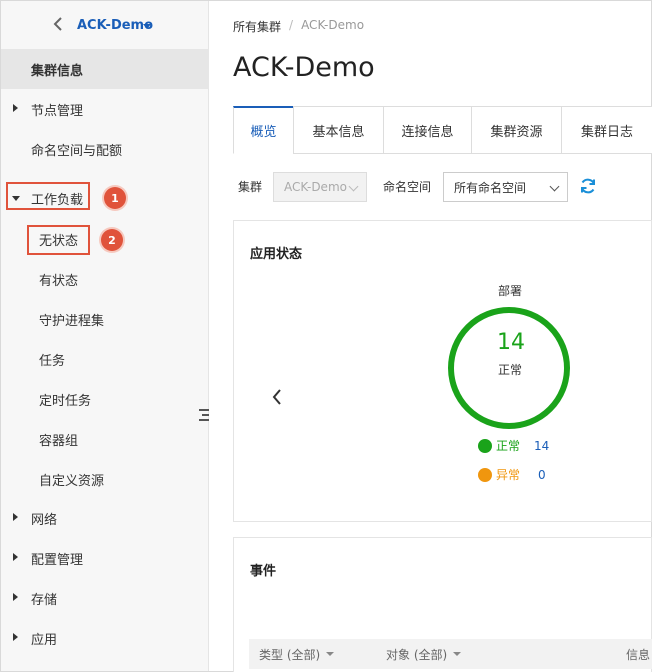  Describe the element at coordinates (105, 109) in the screenshot. I see `sidebar-item-nodes: 节点管理` at that location.